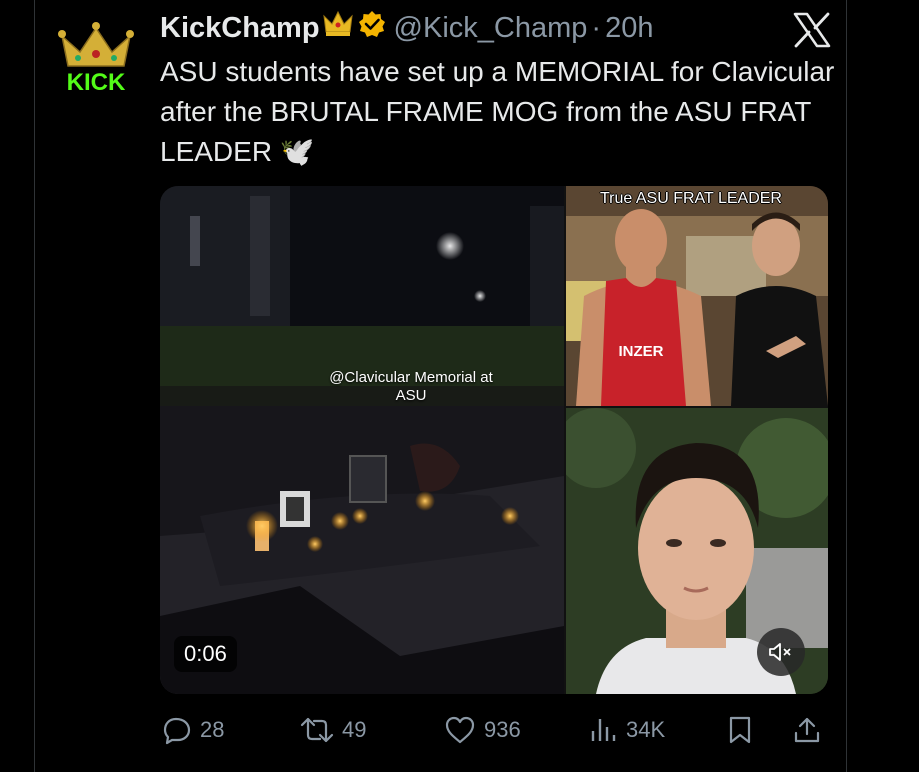  Describe the element at coordinates (96, 82) in the screenshot. I see `avatar-text: KICK` at that location.